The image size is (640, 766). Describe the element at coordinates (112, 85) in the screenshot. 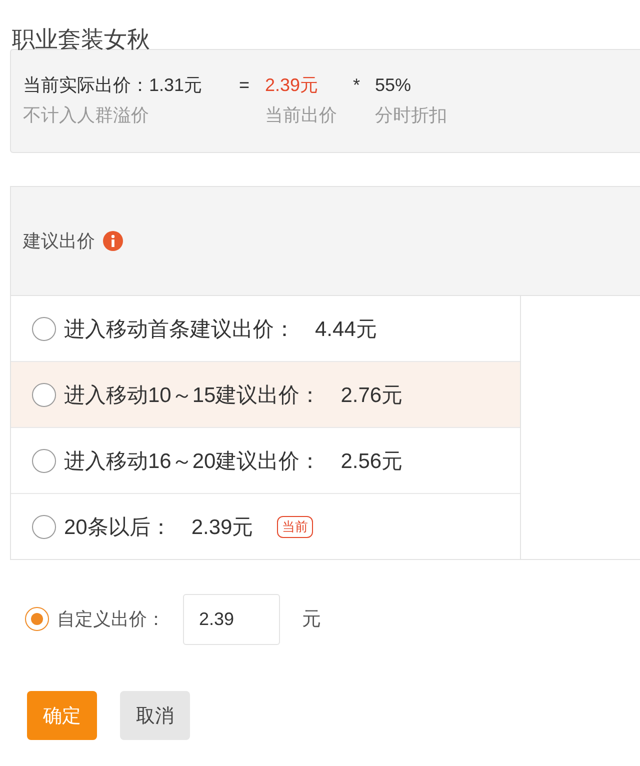

I see `actual-price: 当前实际出价：1.31元` at that location.